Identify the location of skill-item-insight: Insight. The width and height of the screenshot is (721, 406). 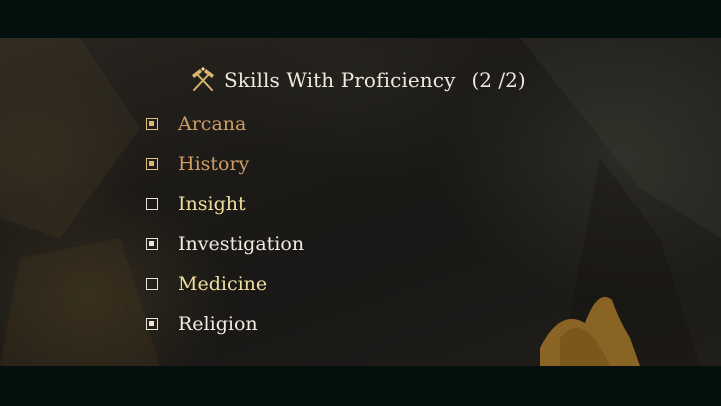
(225, 204).